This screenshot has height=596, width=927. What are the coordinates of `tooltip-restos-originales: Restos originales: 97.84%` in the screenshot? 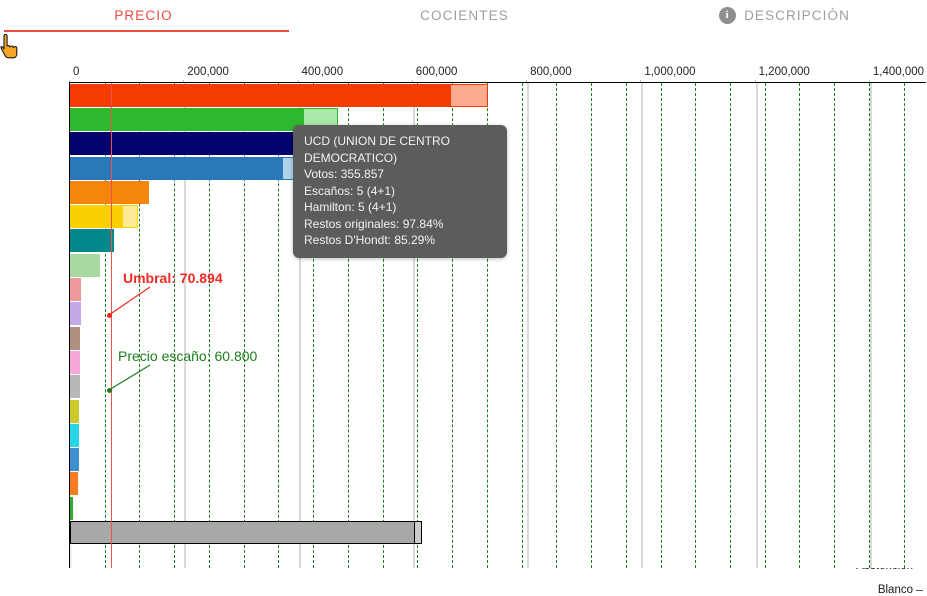 It's located at (374, 223).